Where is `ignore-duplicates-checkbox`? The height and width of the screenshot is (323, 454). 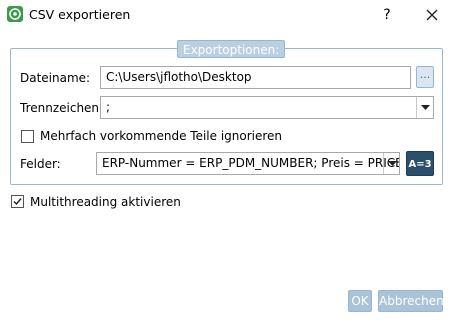 ignore-duplicates-checkbox is located at coordinates (27, 136).